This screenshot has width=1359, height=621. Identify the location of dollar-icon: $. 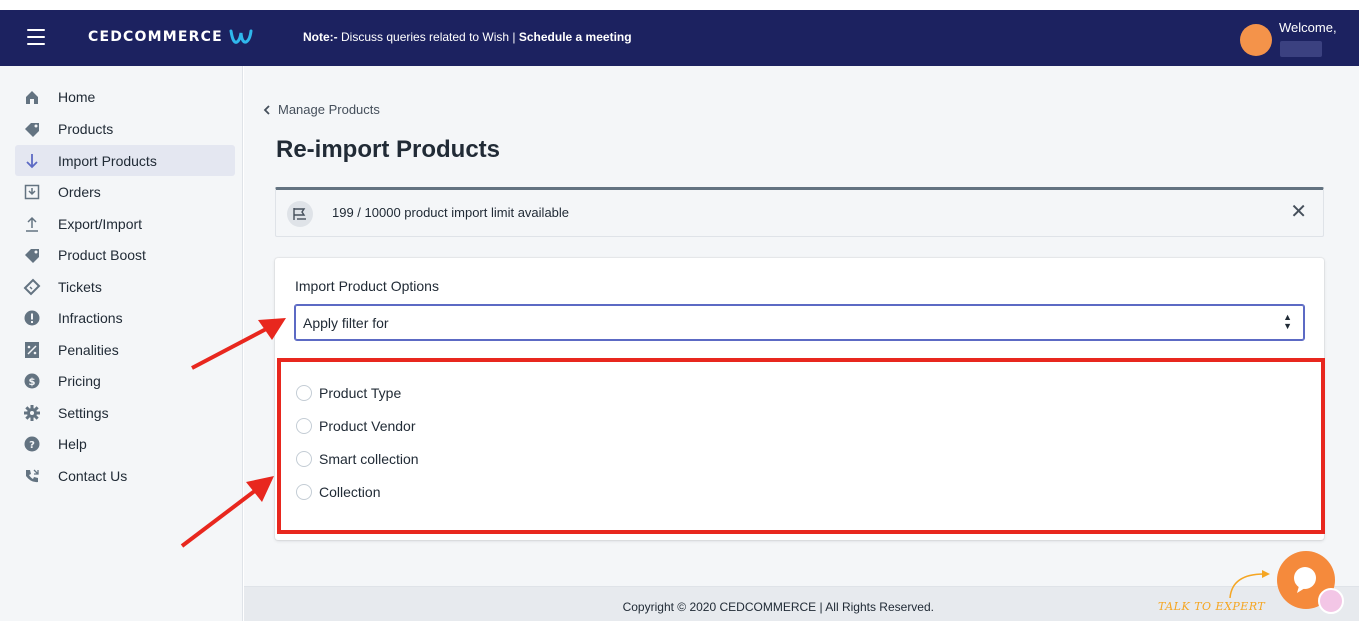
(32, 381).